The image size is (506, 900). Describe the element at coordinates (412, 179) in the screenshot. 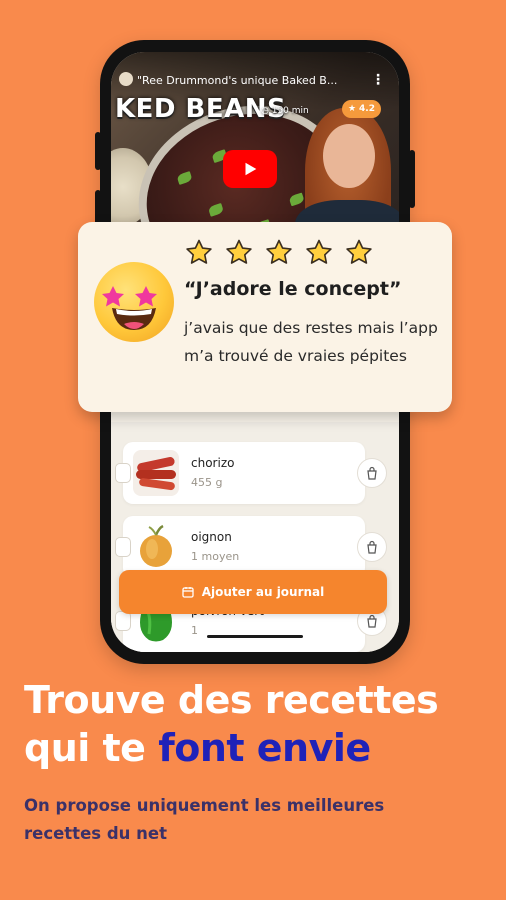

I see `phone-power-button` at that location.